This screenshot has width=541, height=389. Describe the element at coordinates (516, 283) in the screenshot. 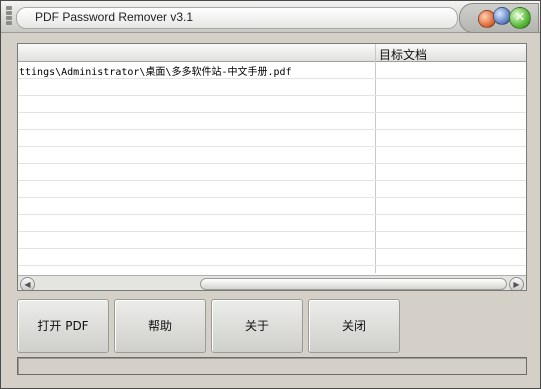

I see `scroll-right-arrow-icon: ▶` at that location.